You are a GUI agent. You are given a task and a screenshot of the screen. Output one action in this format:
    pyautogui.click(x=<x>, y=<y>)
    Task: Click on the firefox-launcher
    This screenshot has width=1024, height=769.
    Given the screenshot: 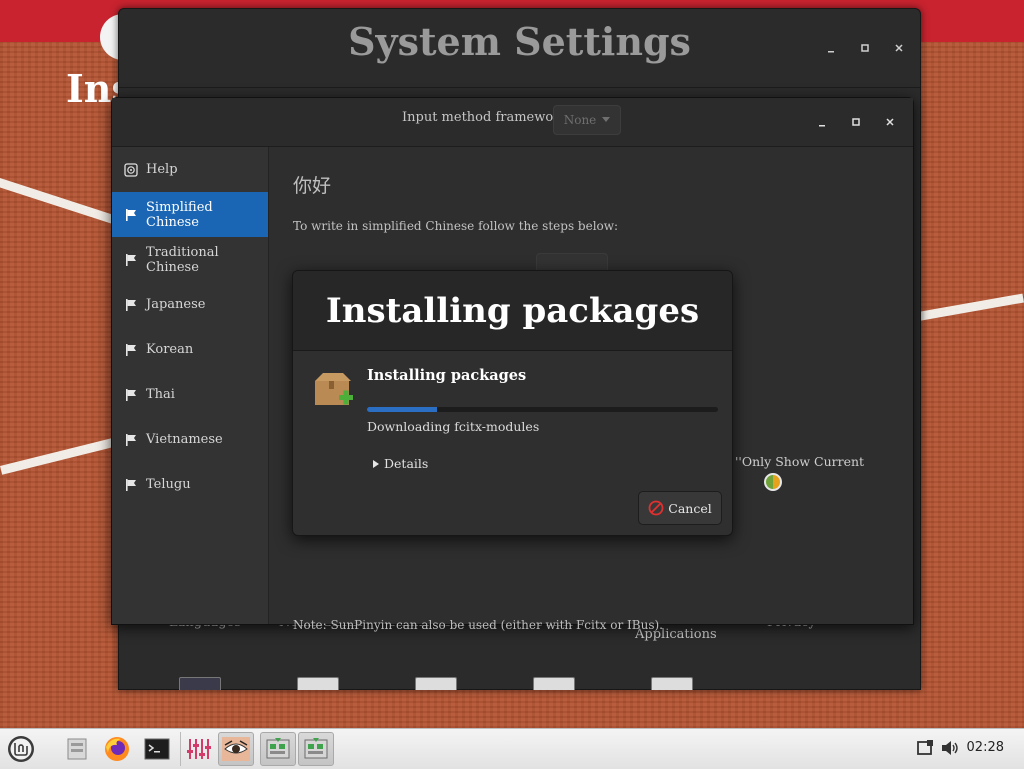 What is the action you would take?
    pyautogui.click(x=117, y=749)
    